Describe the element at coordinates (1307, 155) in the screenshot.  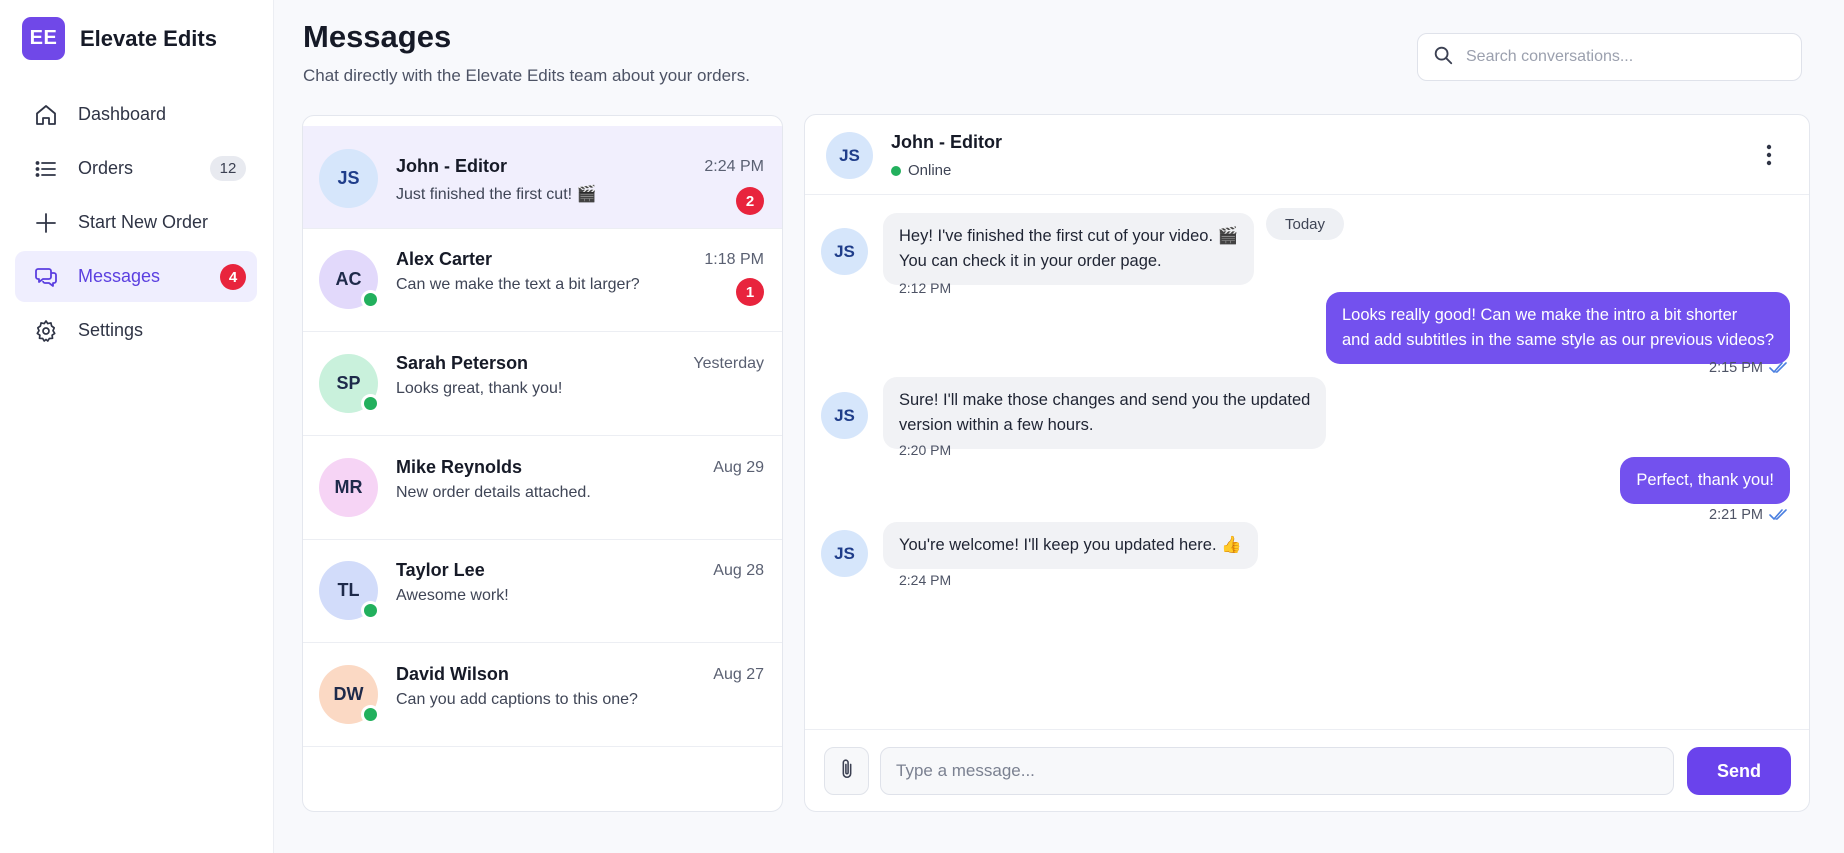
I see `chat-header: JS John - Editor Online` at that location.